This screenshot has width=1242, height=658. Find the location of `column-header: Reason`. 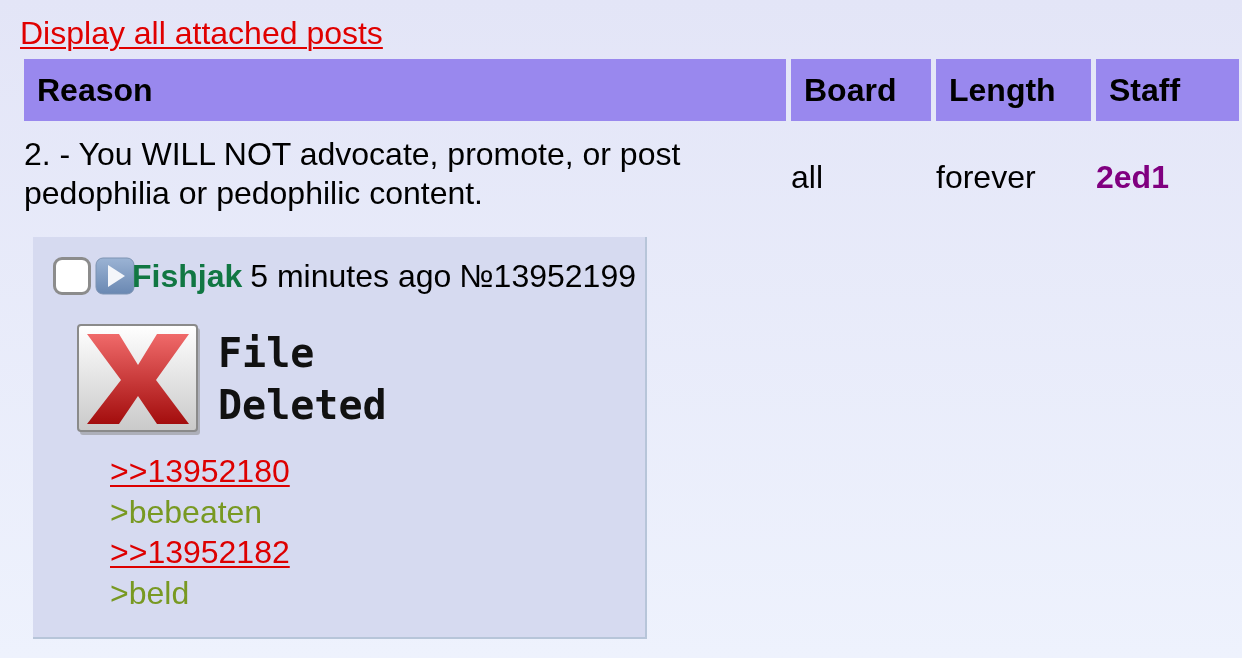

column-header: Reason is located at coordinates (405, 90).